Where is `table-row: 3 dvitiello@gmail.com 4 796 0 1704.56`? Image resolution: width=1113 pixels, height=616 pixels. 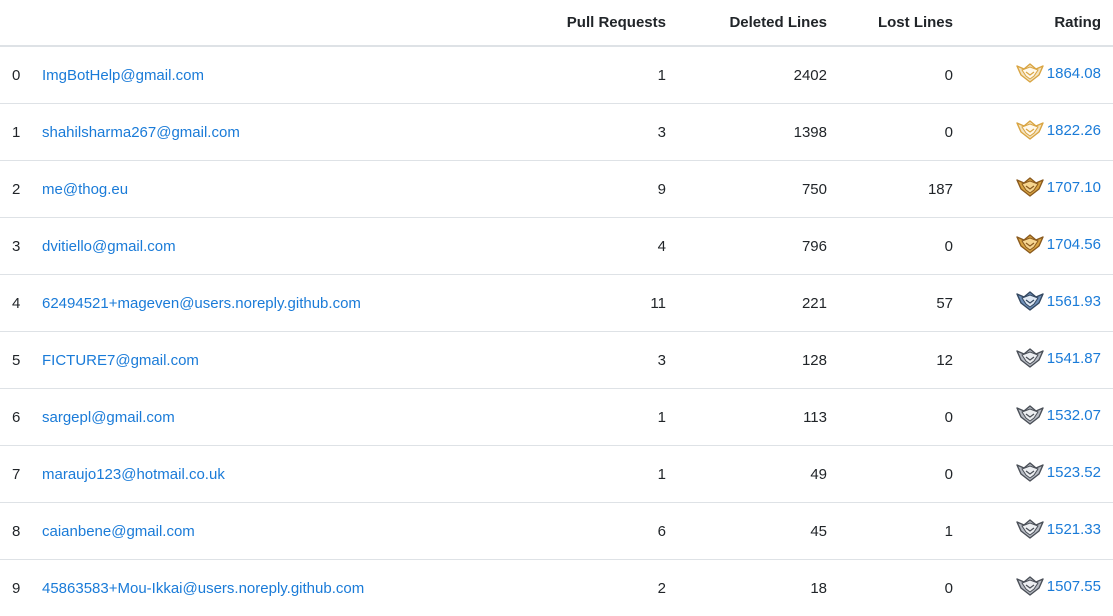 table-row: 3 dvitiello@gmail.com 4 796 0 1704.56 is located at coordinates (556, 246).